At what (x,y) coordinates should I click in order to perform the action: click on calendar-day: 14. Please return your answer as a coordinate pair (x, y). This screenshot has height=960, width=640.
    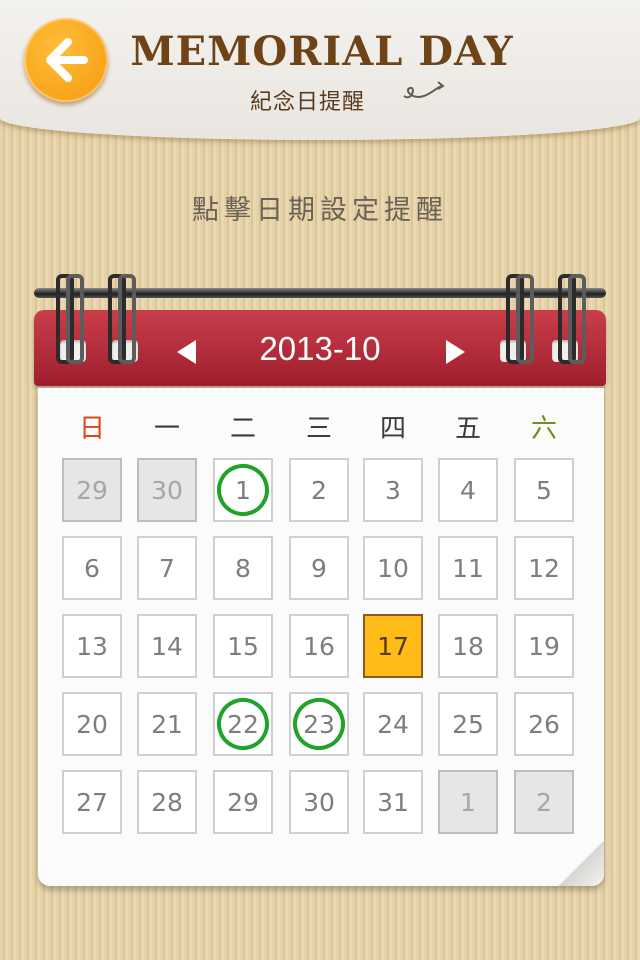
    Looking at the image, I should click on (167, 646).